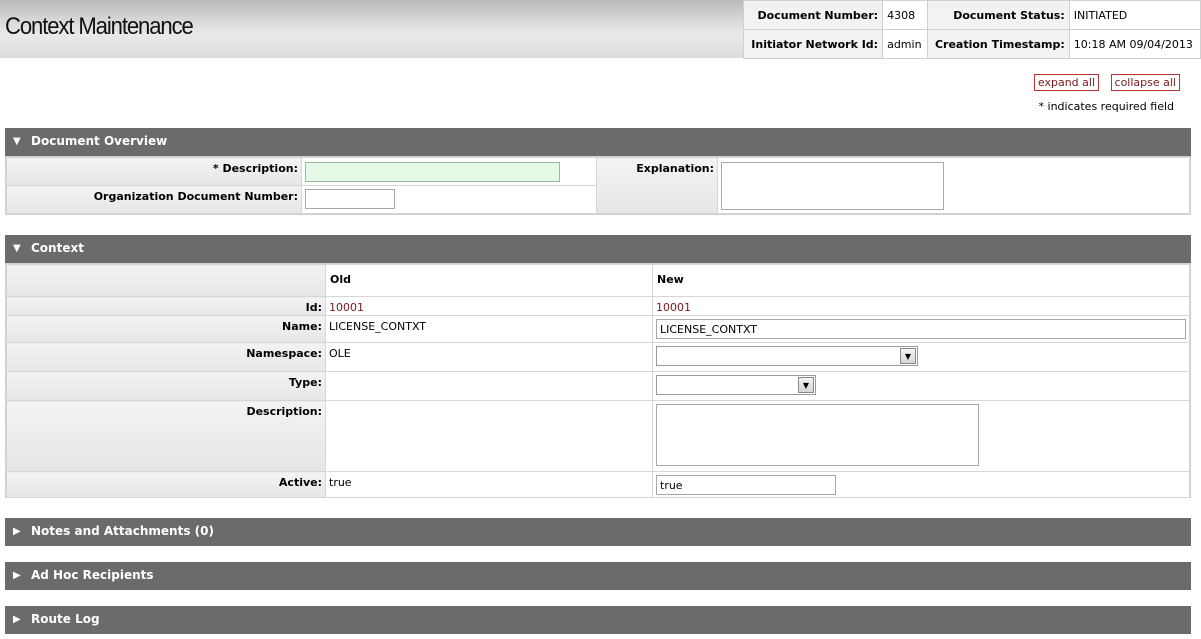  I want to click on document-number-value: 4308, so click(905, 15).